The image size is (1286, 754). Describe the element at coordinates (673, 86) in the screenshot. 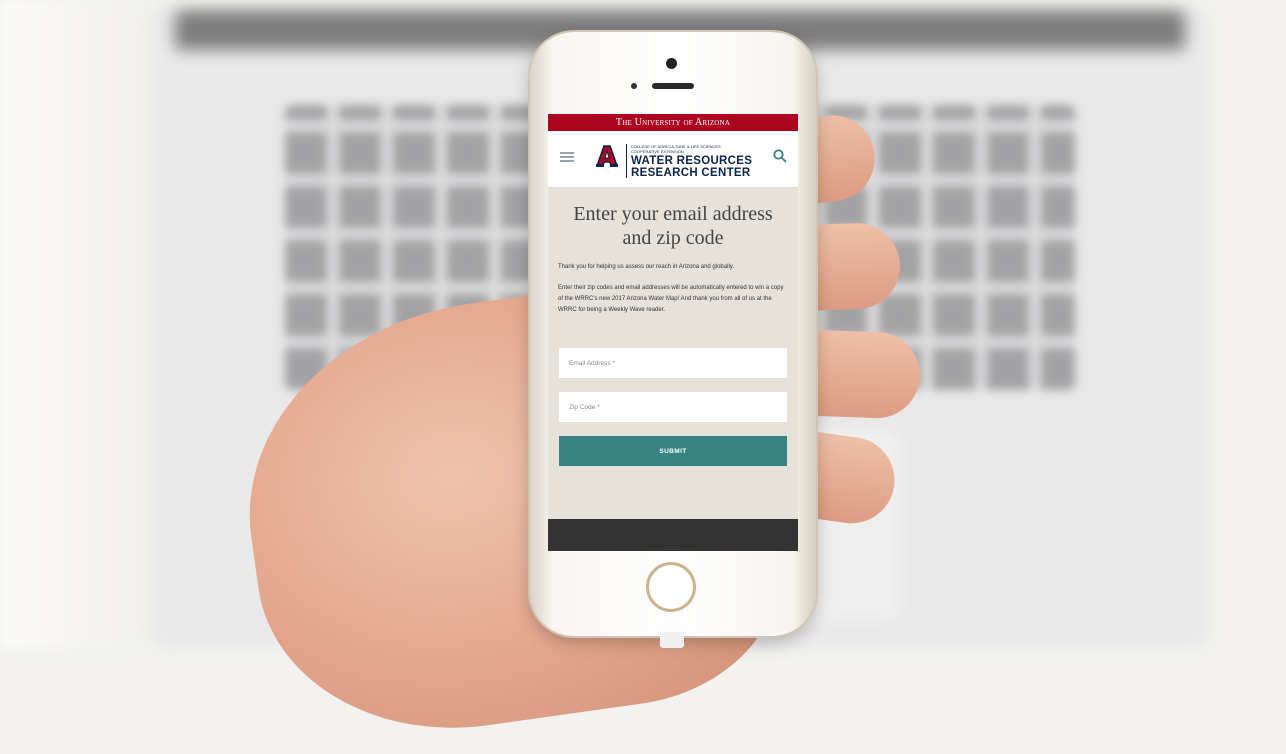

I see `earpiece-speaker` at that location.